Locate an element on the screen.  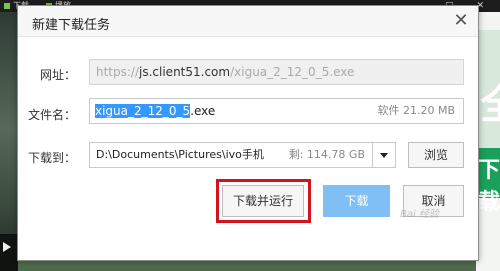
background-player-bar is located at coordinates (9, 252).